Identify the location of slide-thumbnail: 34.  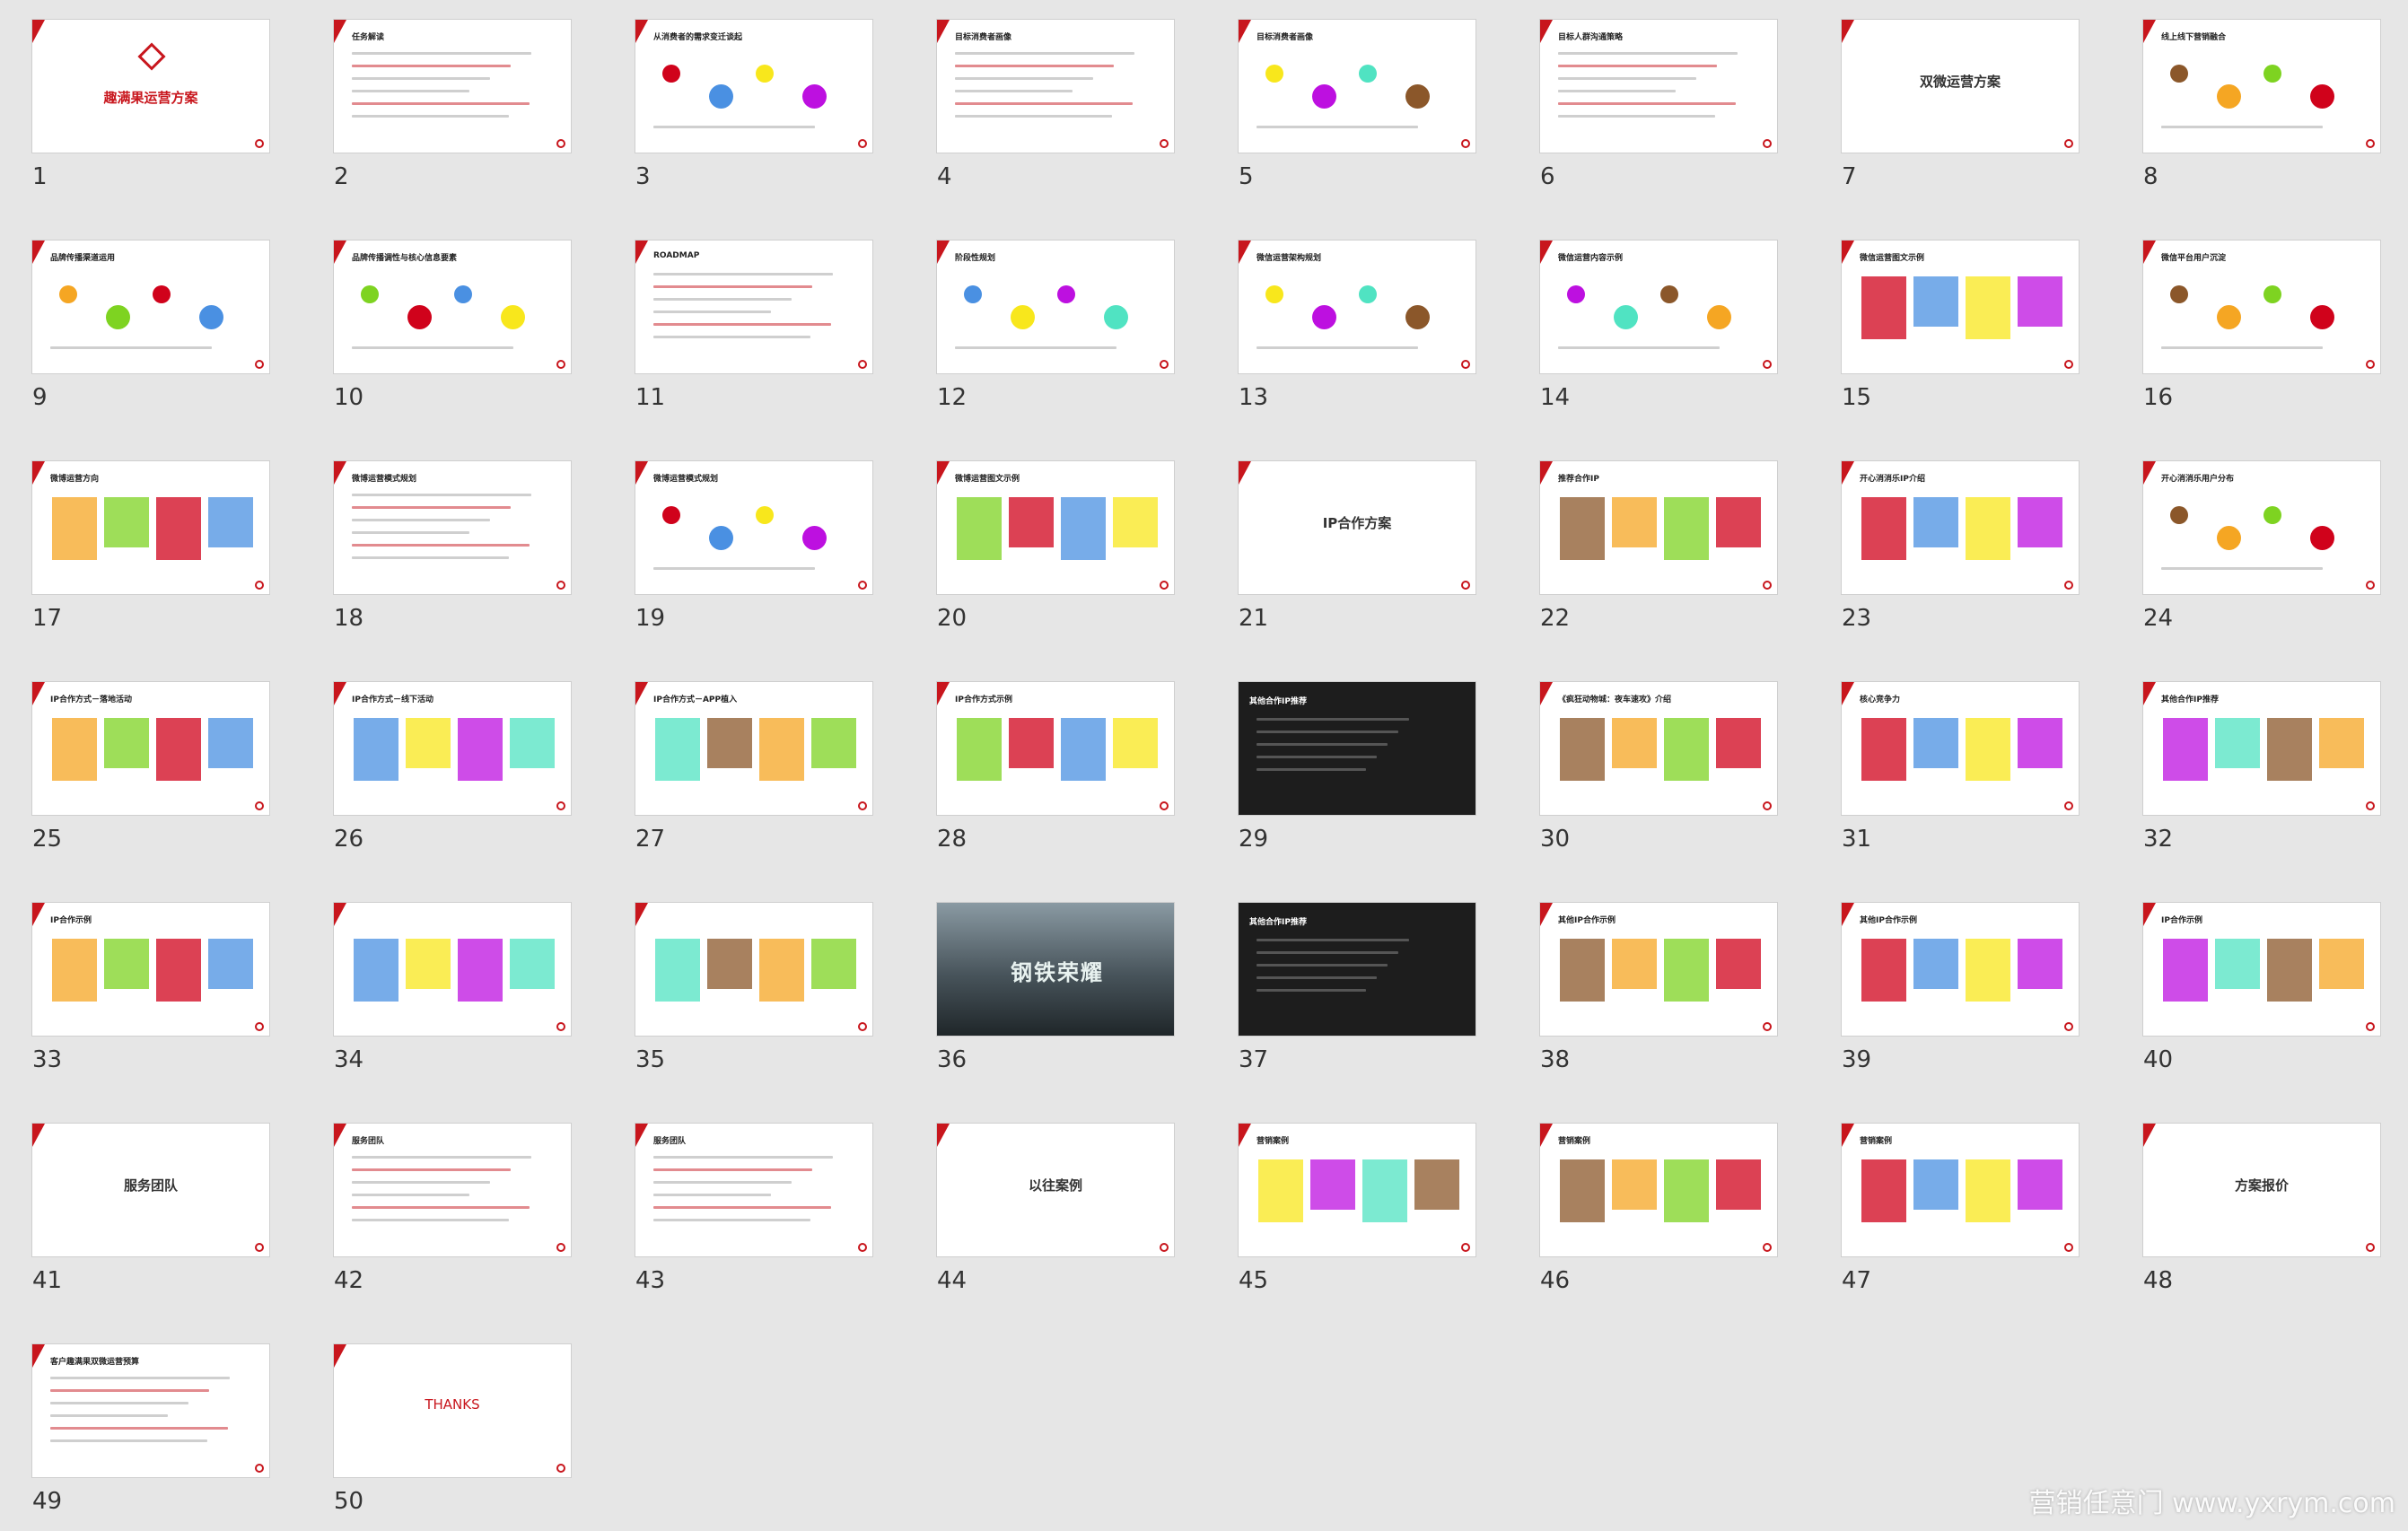
(437, 986).